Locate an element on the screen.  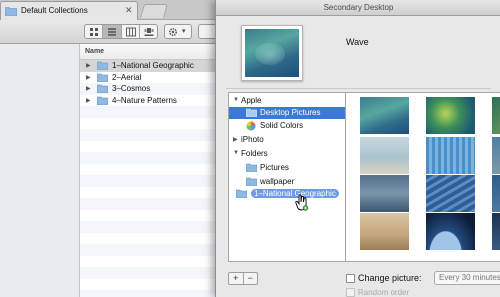
source-item-solid-colors: Solid Colors is located at coordinates (287, 126).